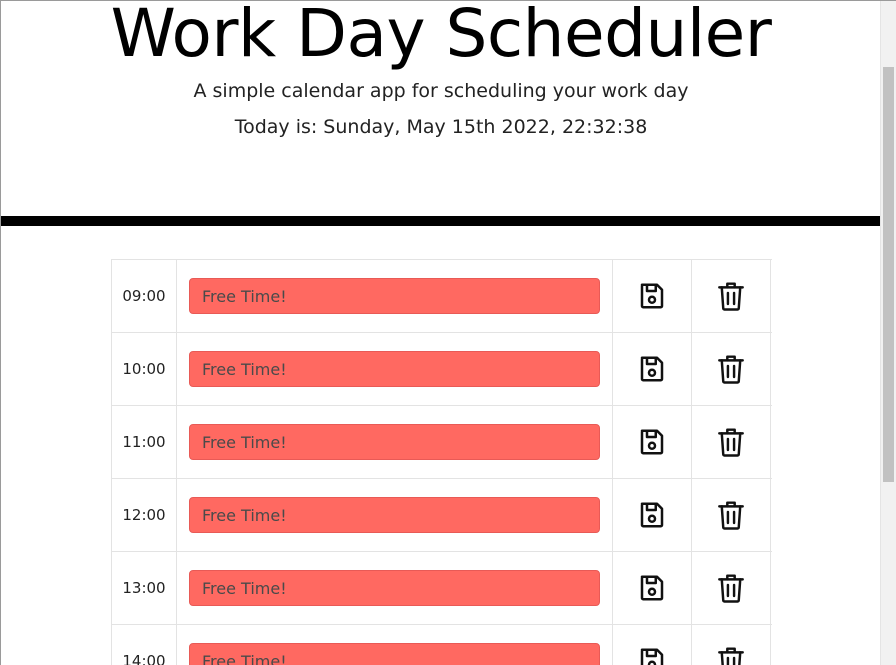 Image resolution: width=896 pixels, height=665 pixels. Describe the element at coordinates (441, 221) in the screenshot. I see `header-divider` at that location.